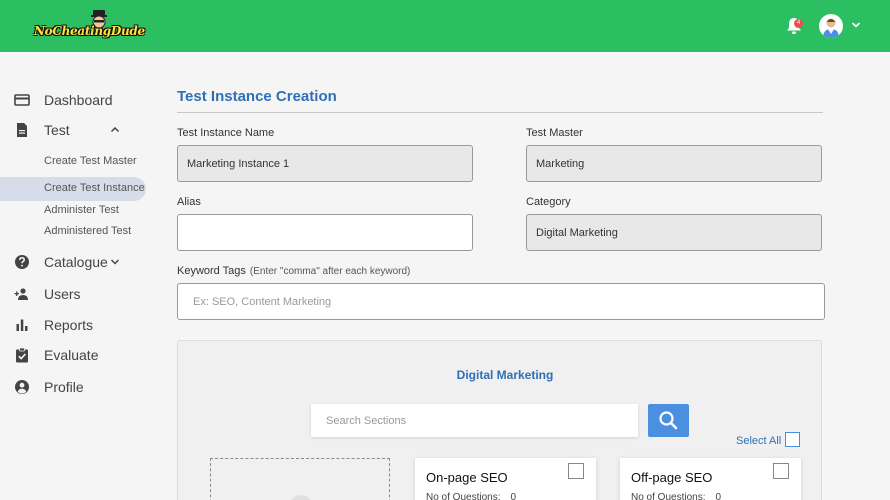 The image size is (890, 500). I want to click on search-button, so click(668, 420).